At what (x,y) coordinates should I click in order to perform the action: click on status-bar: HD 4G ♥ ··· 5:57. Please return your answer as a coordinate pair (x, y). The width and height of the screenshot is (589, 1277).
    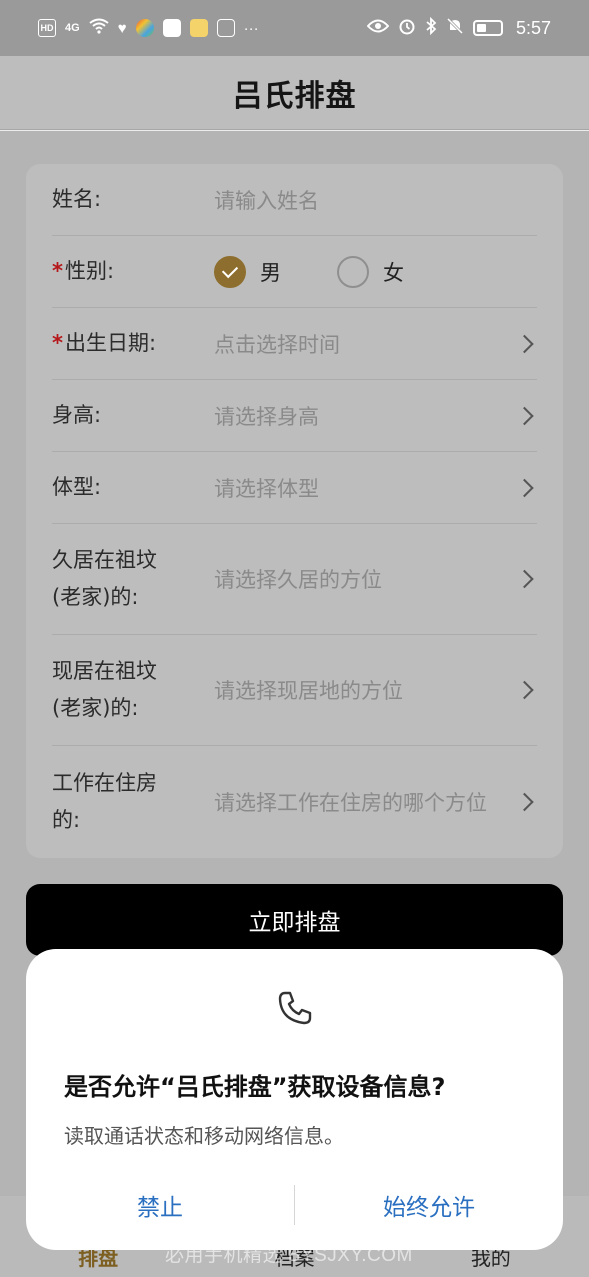
    Looking at the image, I should click on (294, 28).